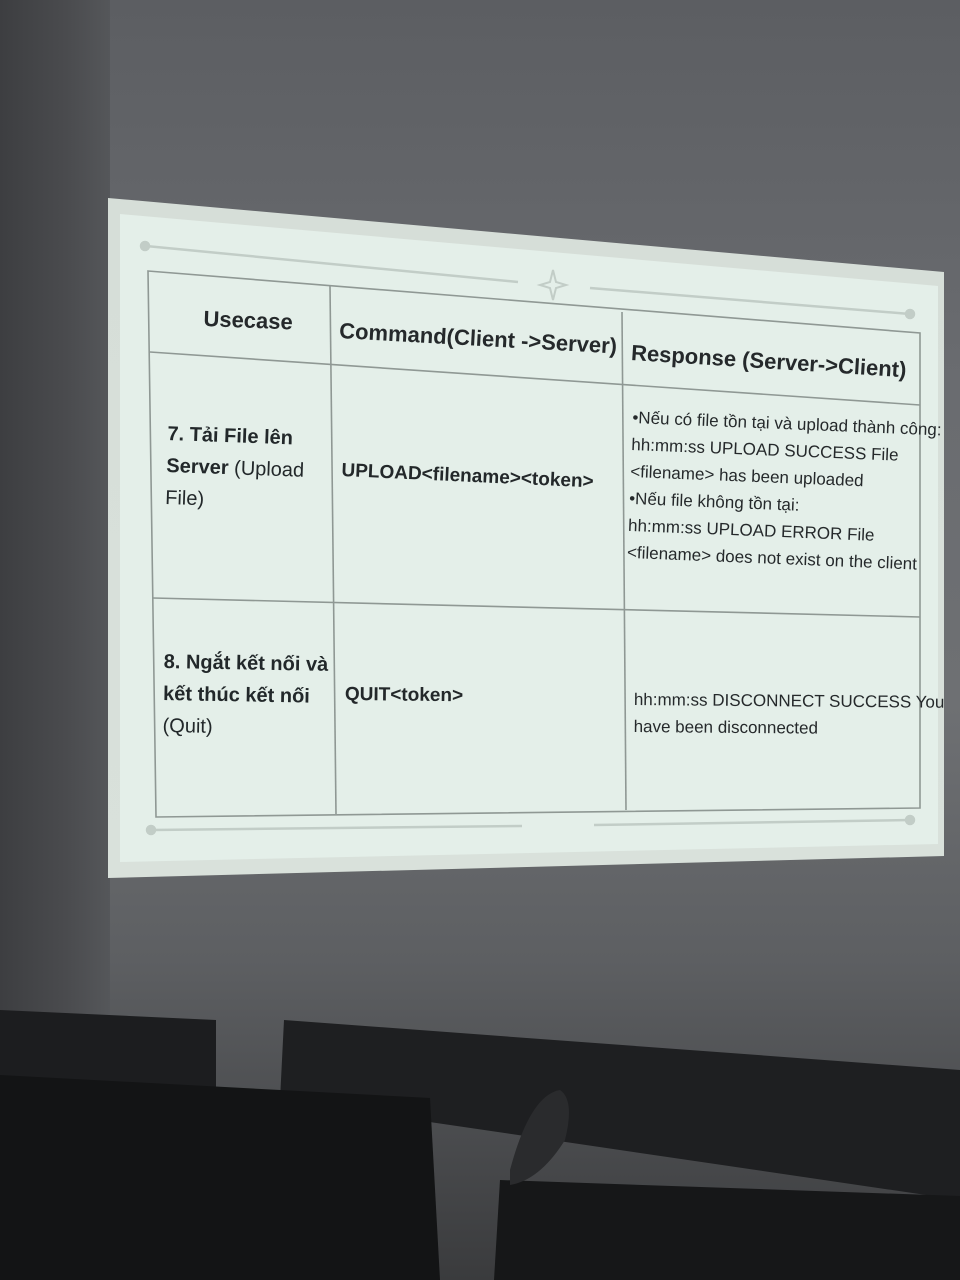 The height and width of the screenshot is (1280, 960). I want to click on row2-usecase-line1: 8. Ngắt kết nối và, so click(246, 663).